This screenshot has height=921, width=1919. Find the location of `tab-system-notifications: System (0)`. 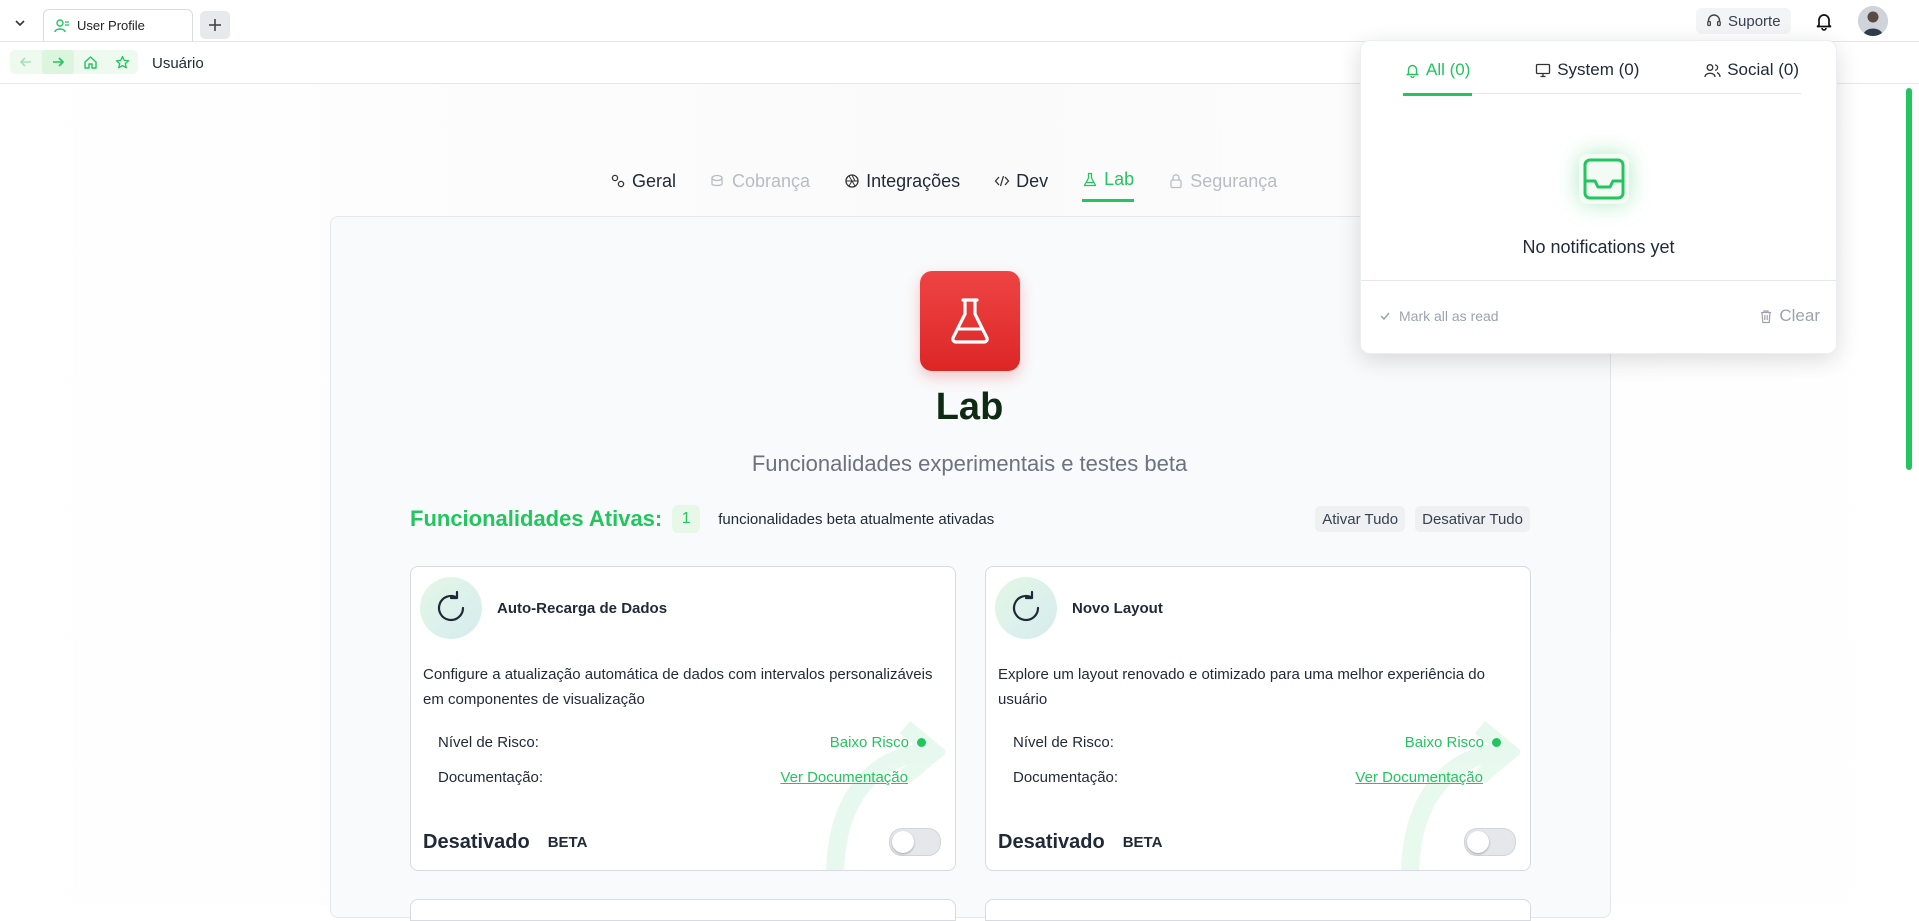

tab-system-notifications: System (0) is located at coordinates (1587, 74).